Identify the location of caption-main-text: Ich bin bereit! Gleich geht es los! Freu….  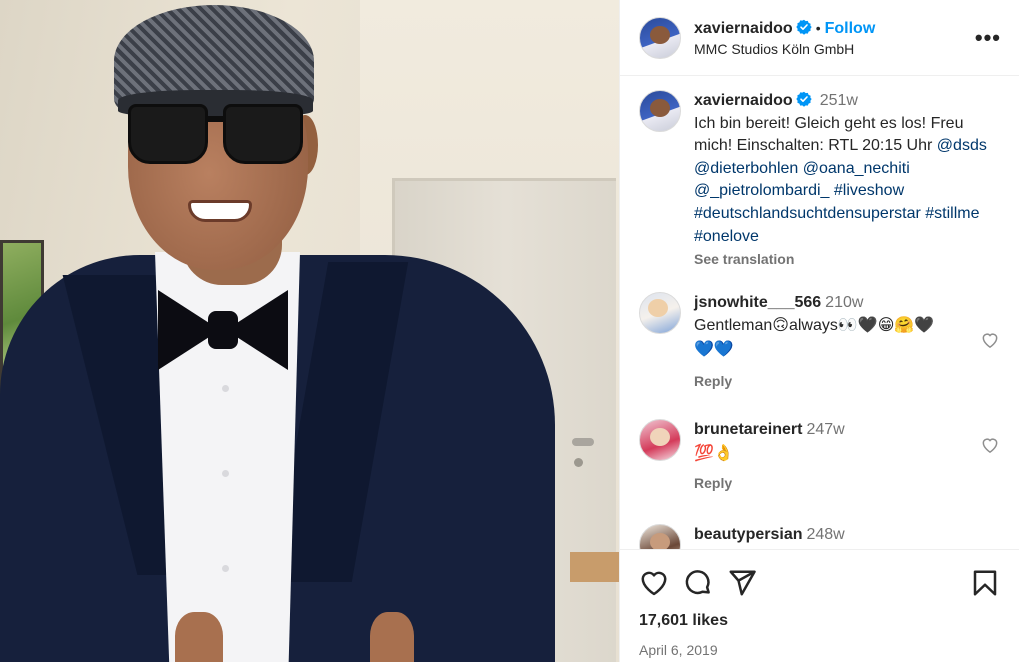
(829, 134).